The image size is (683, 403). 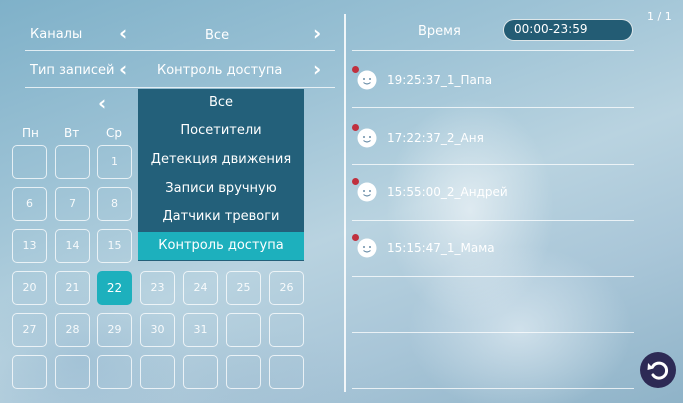 What do you see at coordinates (441, 248) in the screenshot?
I see `record-label: 15:15:47_1_Мама` at bounding box center [441, 248].